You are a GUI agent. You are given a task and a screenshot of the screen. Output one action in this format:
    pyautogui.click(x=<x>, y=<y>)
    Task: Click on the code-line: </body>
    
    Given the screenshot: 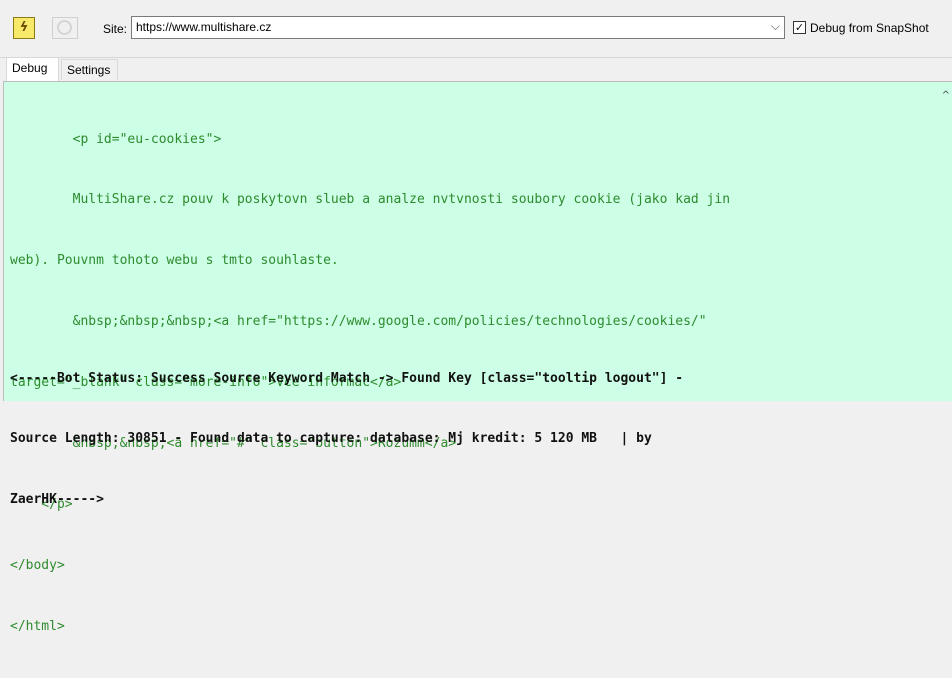 What is the action you would take?
    pyautogui.click(x=37, y=565)
    